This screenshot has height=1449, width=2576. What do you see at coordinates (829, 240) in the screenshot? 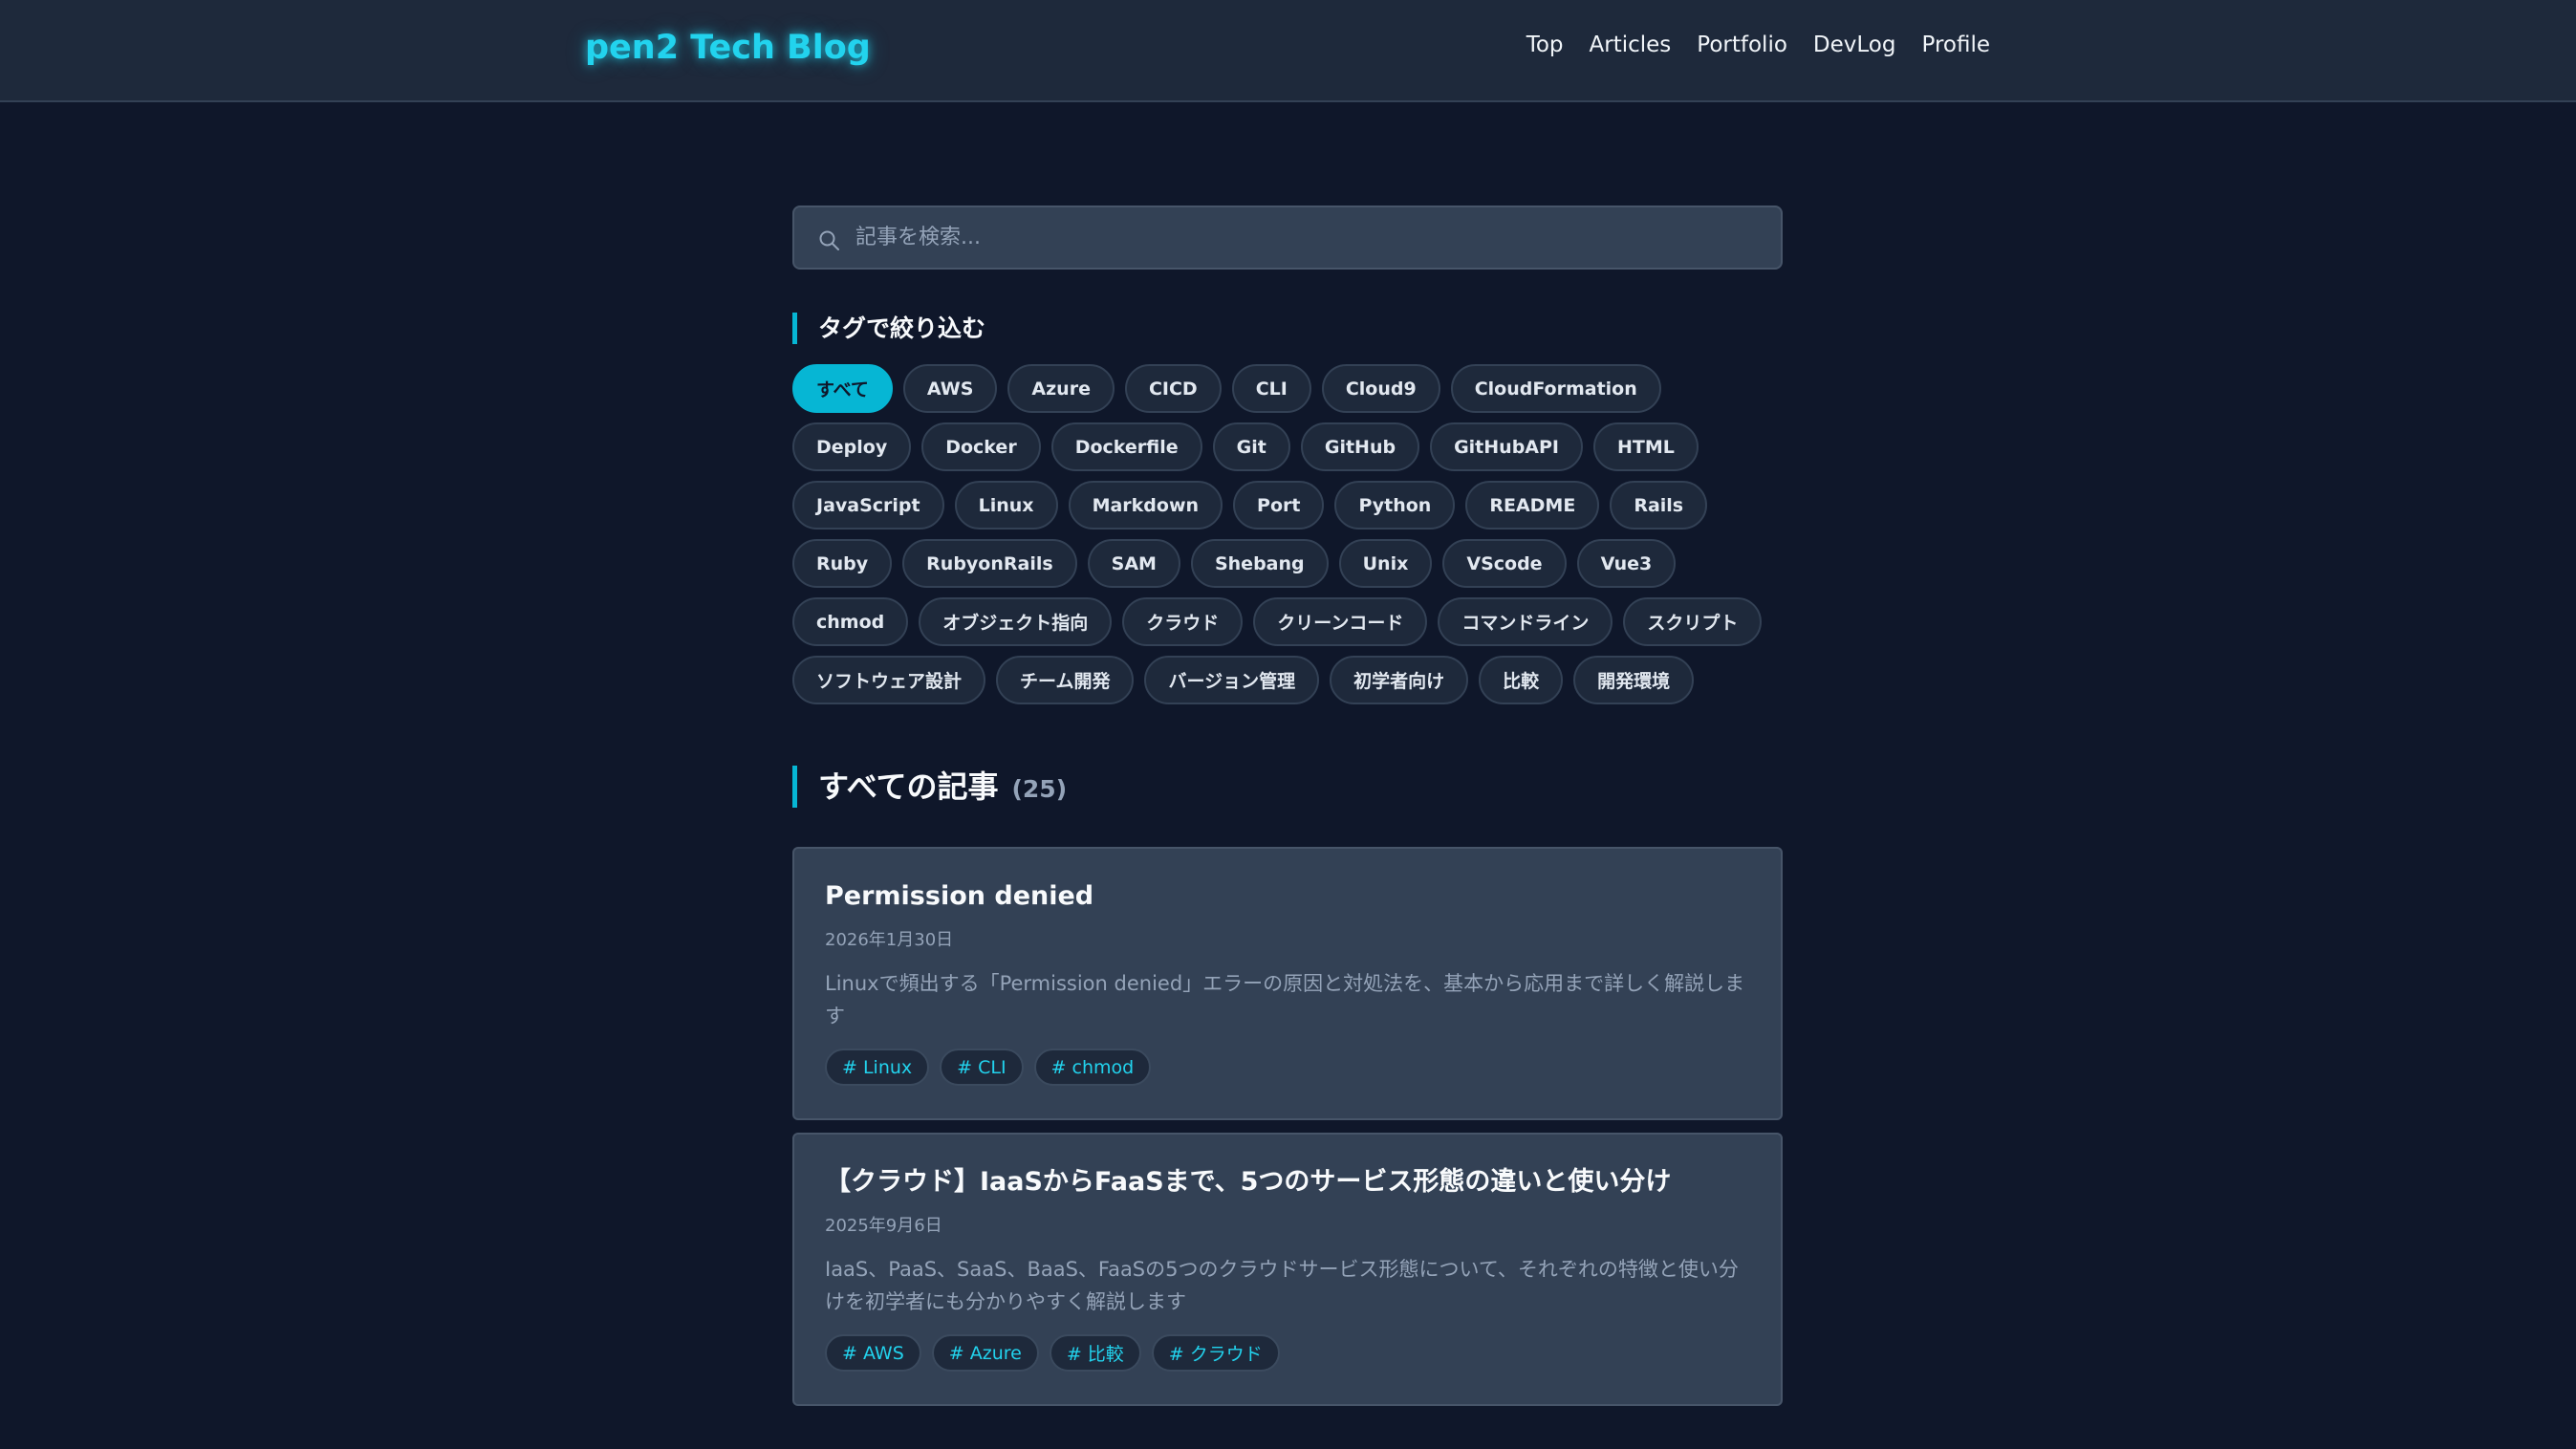
I see `search-icon` at bounding box center [829, 240].